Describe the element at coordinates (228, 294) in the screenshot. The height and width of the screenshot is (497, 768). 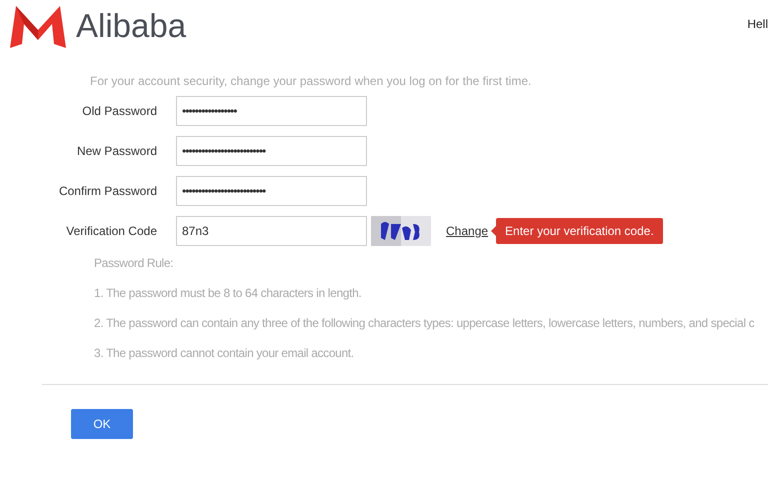
I see `rule-text: 1. The password must be 8 to 64 characters in length.` at that location.